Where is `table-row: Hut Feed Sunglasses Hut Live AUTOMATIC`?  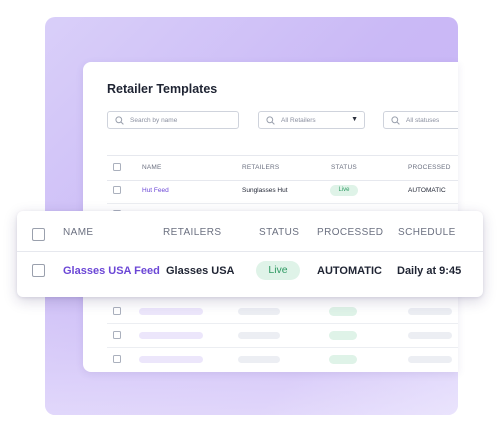
table-row: Hut Feed Sunglasses Hut Live AUTOMATIC is located at coordinates (282, 191).